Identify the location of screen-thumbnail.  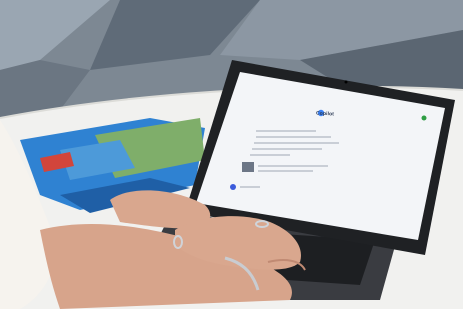
(248, 167).